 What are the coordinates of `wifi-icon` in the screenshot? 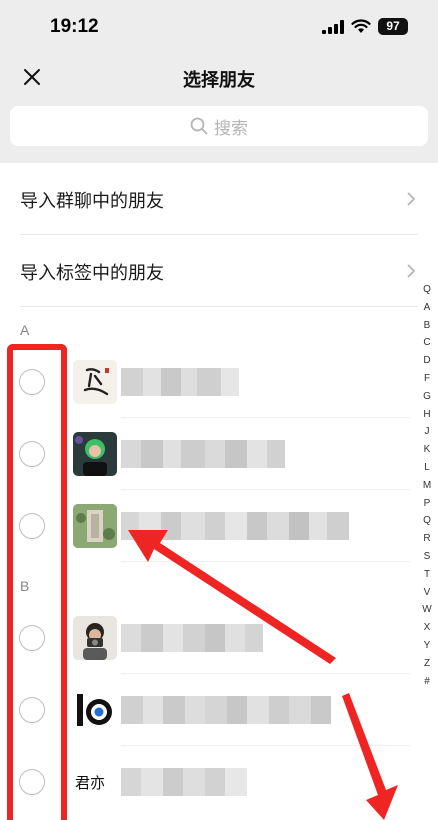 It's located at (361, 26).